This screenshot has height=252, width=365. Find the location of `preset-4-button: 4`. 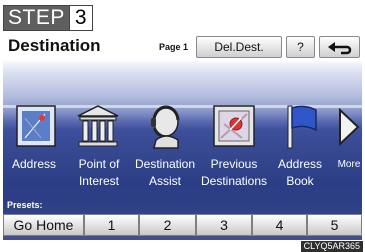

preset-4-button: 4 is located at coordinates (279, 225).